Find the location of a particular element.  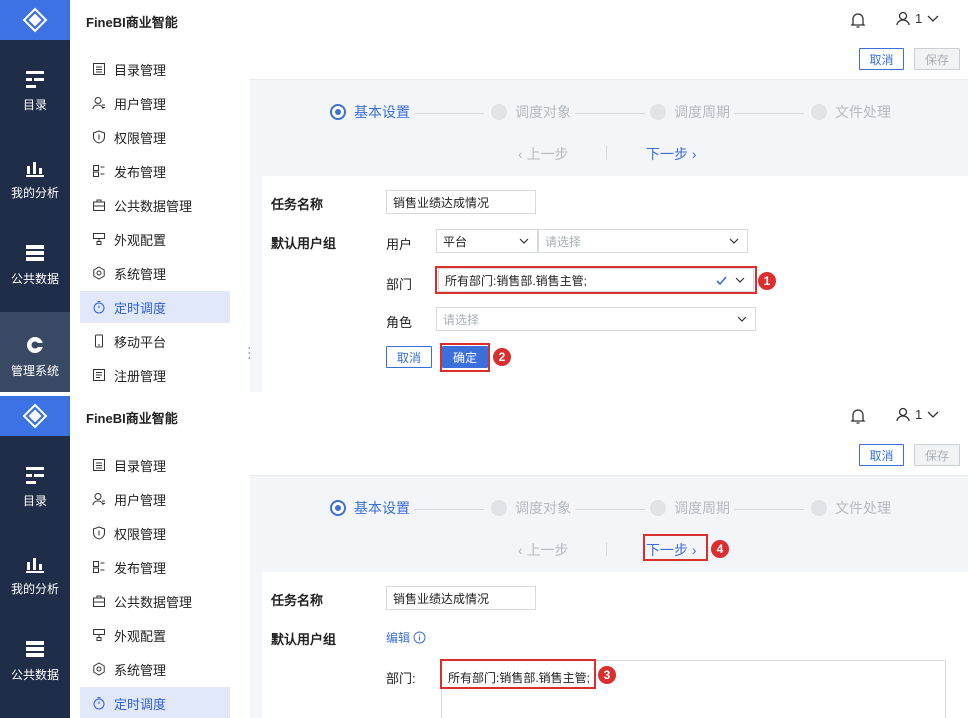

highlight-box-next-step is located at coordinates (675, 547).